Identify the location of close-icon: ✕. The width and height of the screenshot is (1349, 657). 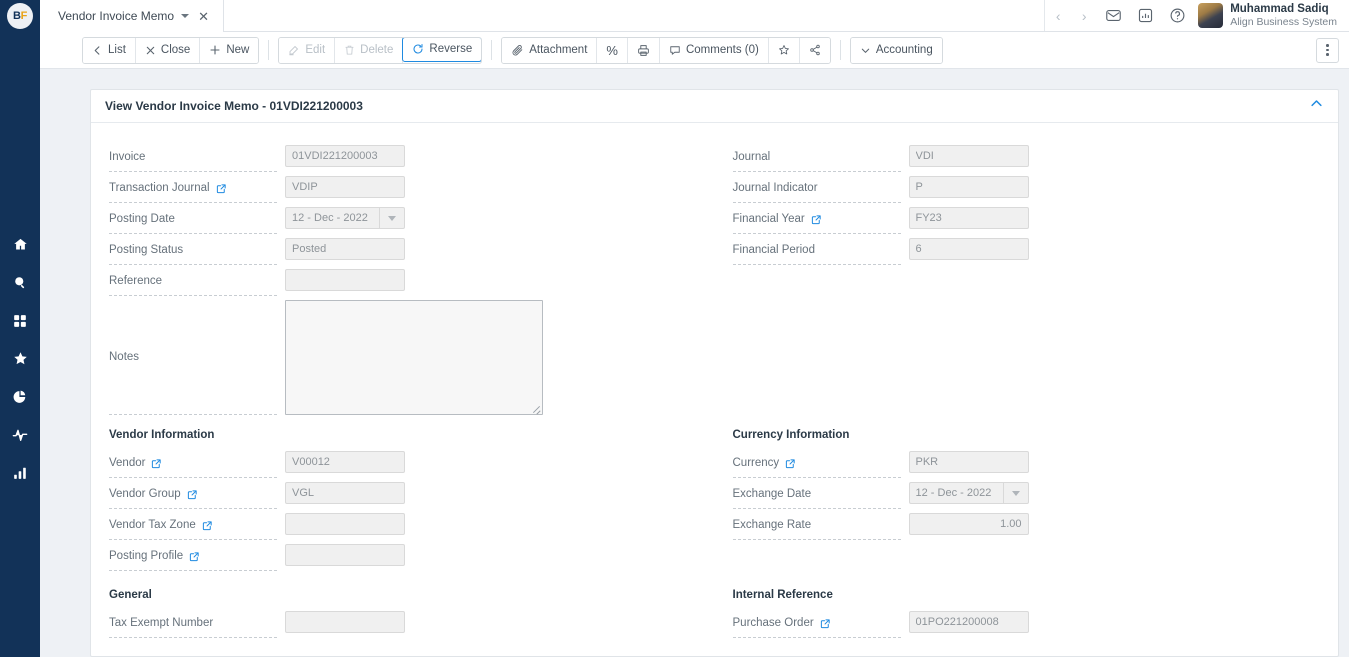
(203, 16).